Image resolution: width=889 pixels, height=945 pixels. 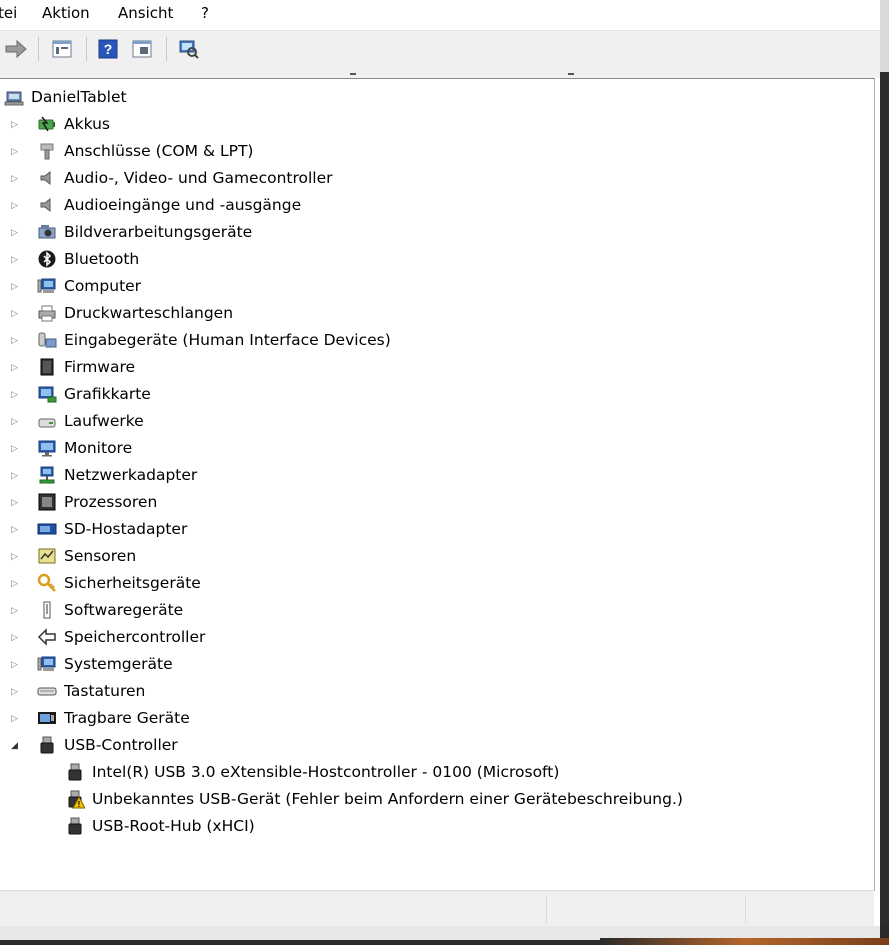 I want to click on tree-item-label: Tragbare Geräte, so click(x=127, y=718).